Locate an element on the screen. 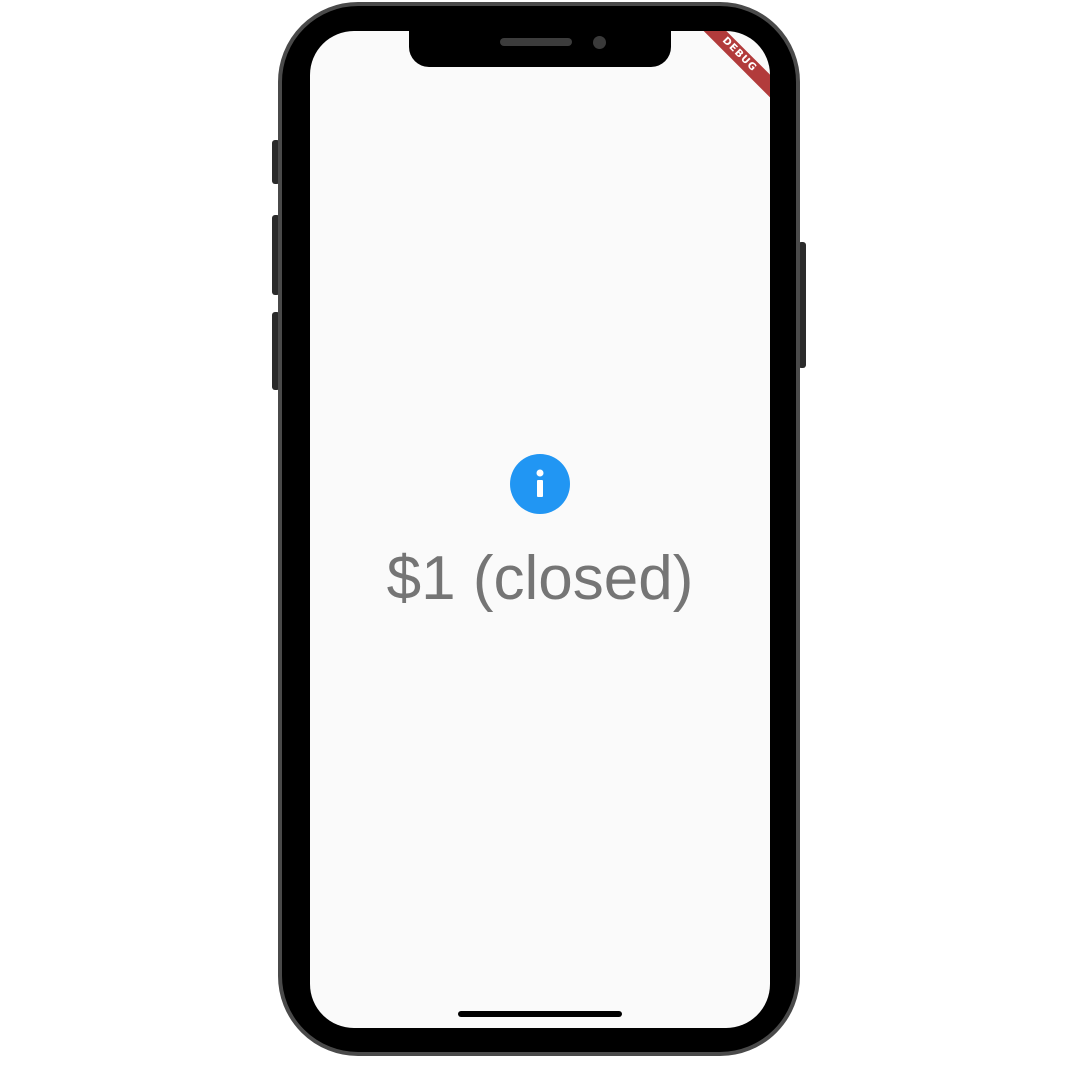  notch is located at coordinates (540, 49).